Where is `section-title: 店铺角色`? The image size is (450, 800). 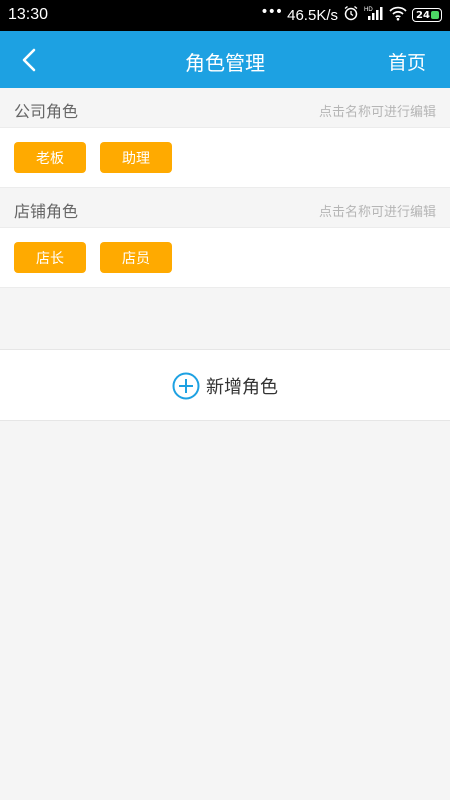
section-title: 店铺角色 is located at coordinates (46, 211).